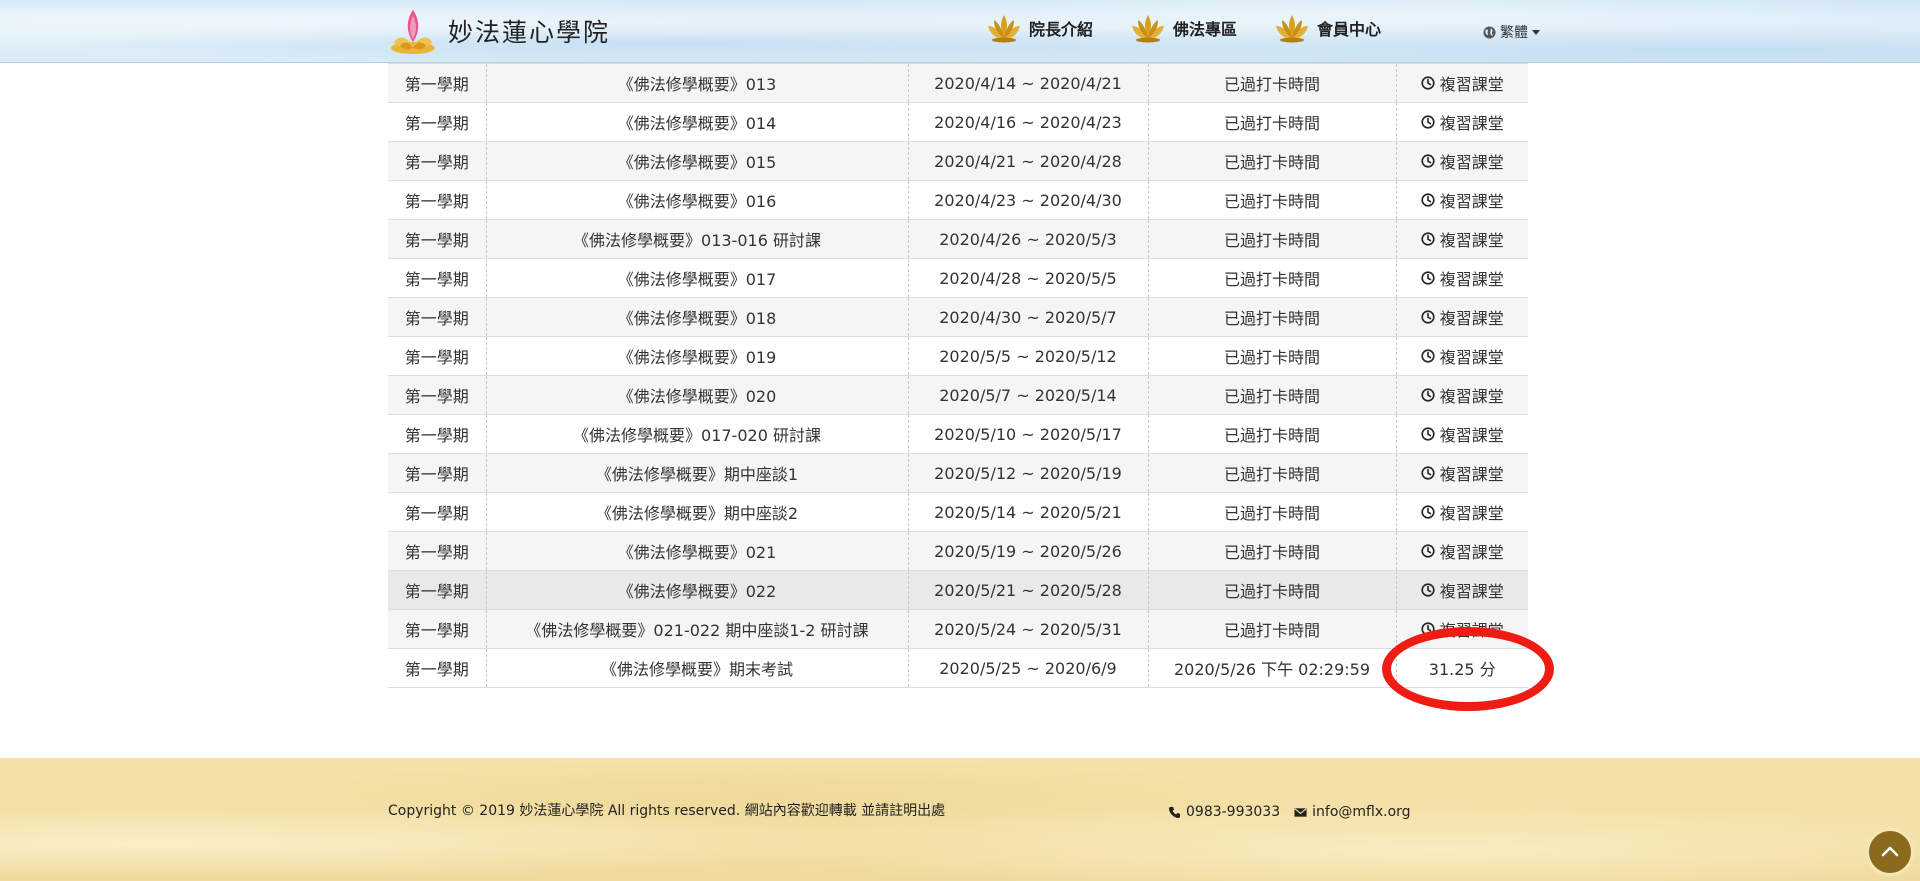  Describe the element at coordinates (1027, 551) in the screenshot. I see `period-cell: 2020/5/19 ~ 2020/5/26` at that location.